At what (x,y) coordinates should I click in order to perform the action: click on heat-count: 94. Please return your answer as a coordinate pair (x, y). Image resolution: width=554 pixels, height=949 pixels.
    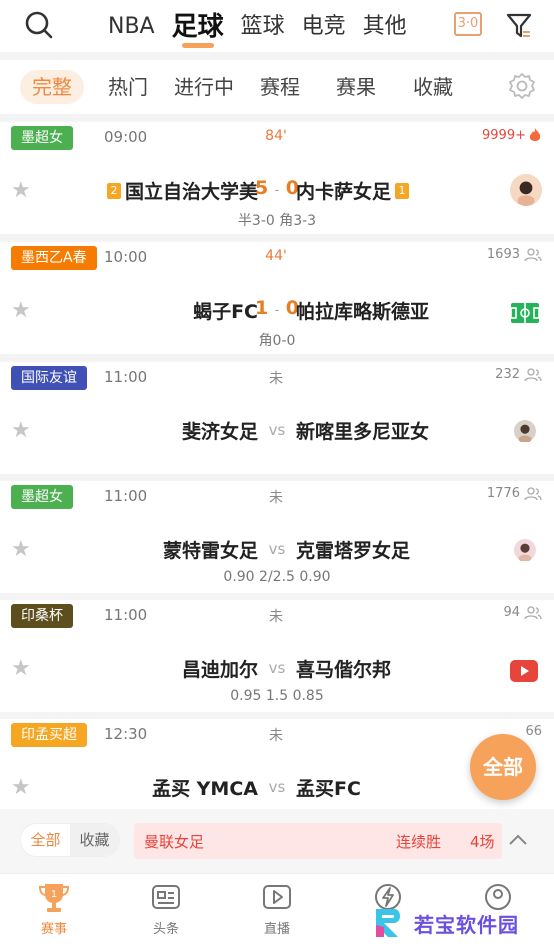
    Looking at the image, I should click on (522, 612).